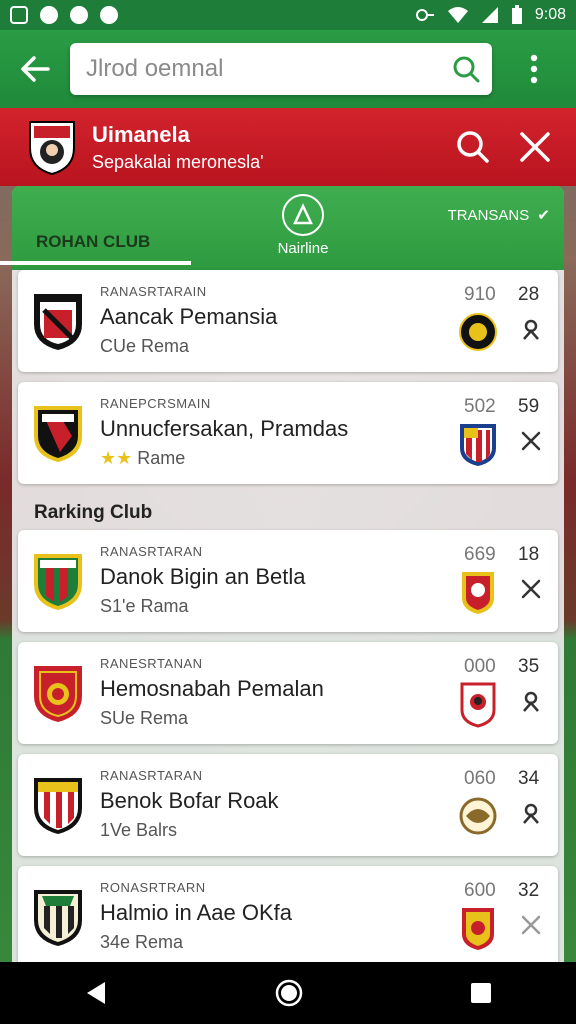 The height and width of the screenshot is (1024, 576). What do you see at coordinates (143, 458) in the screenshot?
I see `club-subtitle: ★★ Rame` at bounding box center [143, 458].